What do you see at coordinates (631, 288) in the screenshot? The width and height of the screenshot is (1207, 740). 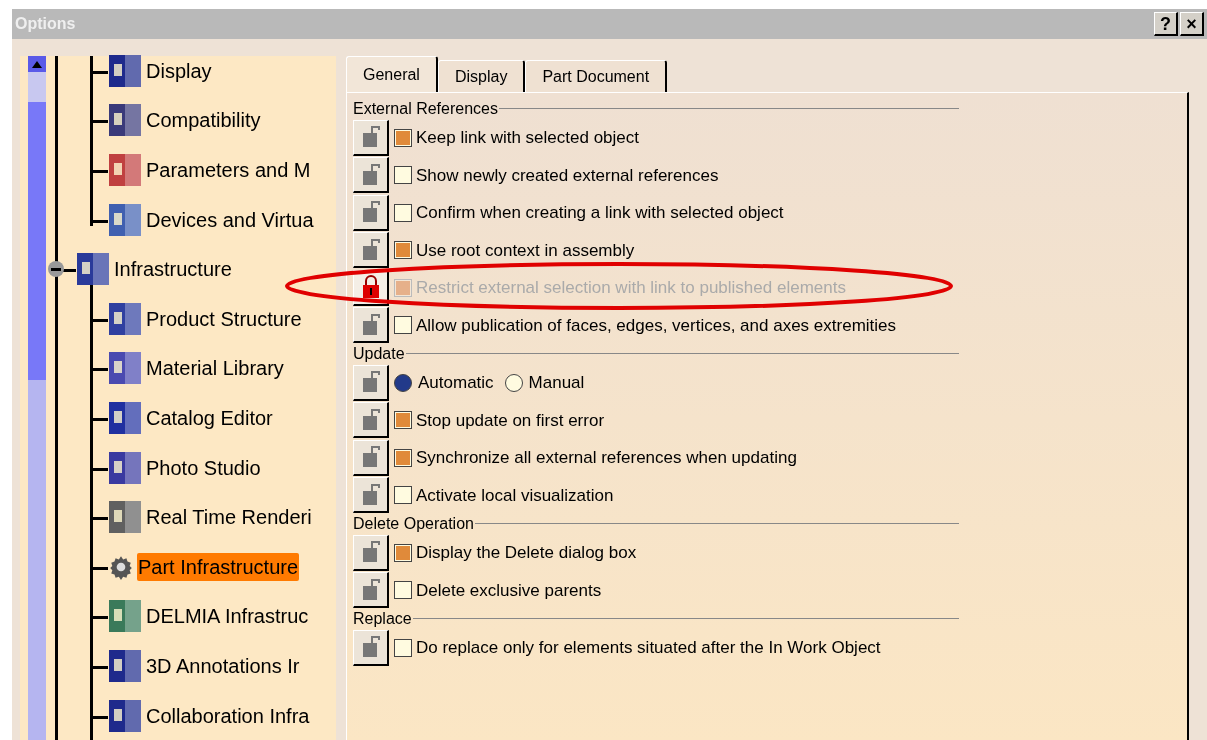 I see `option-label: Restrict external selection with link to published elements` at bounding box center [631, 288].